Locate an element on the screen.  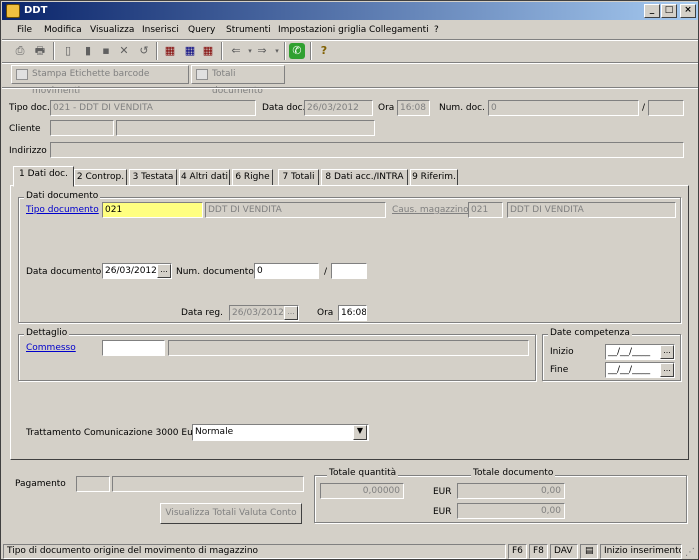
tab-riferim: 9 Riferim. is located at coordinates (434, 177).